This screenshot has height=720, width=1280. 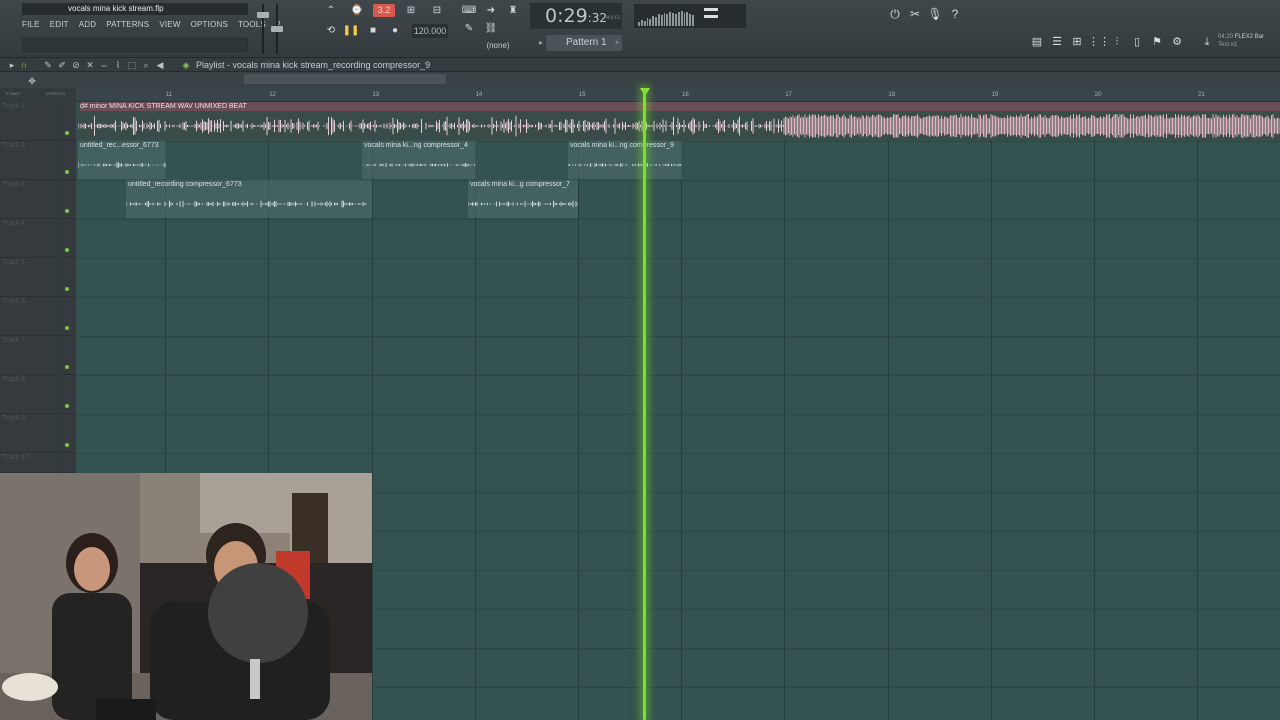 What do you see at coordinates (1037, 42) in the screenshot?
I see `playlist-window-icon: ▤` at bounding box center [1037, 42].